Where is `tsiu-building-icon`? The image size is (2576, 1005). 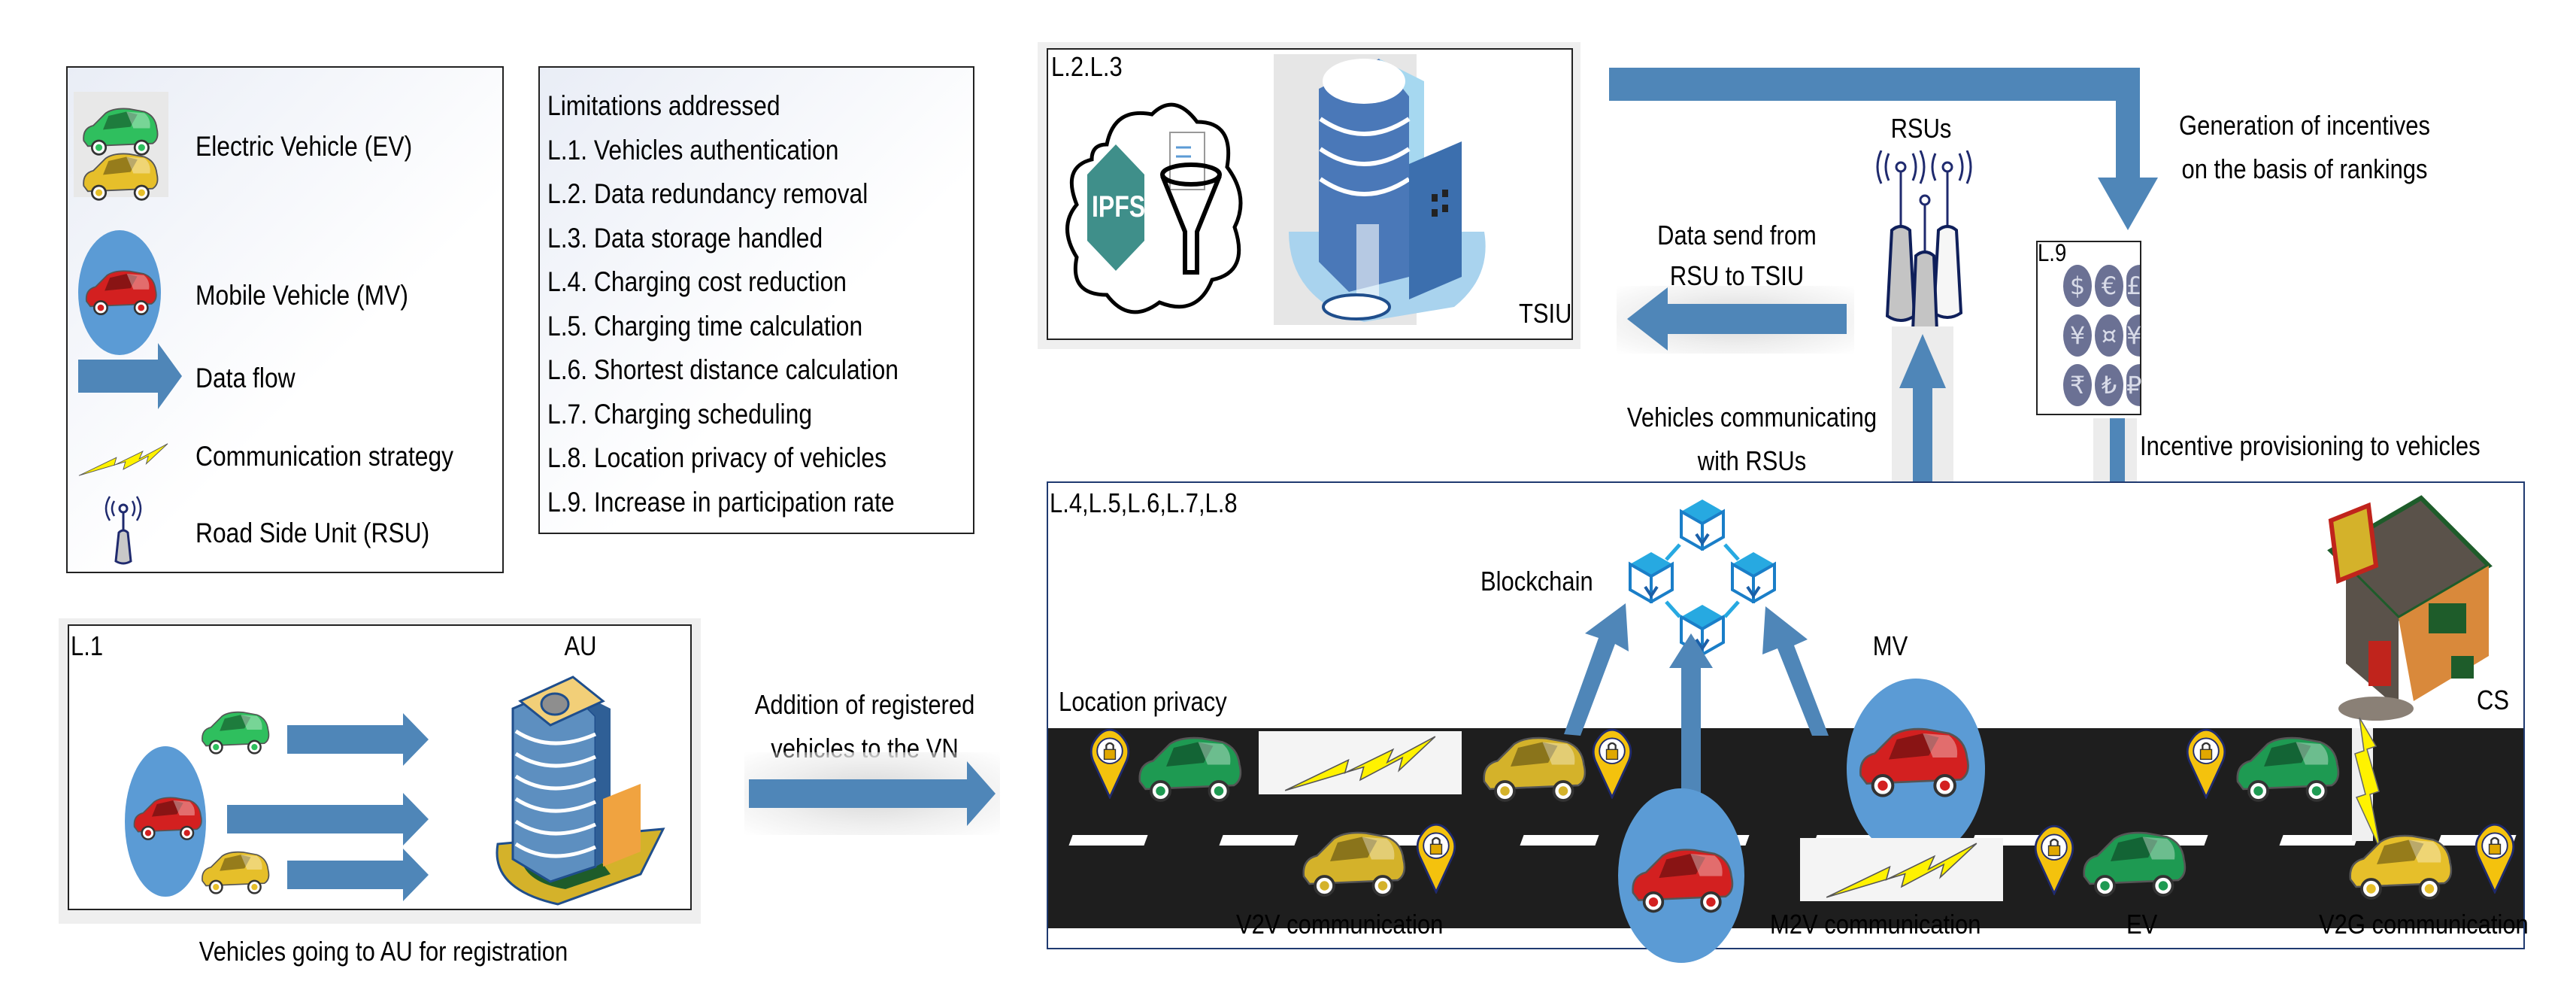
tsiu-building-icon is located at coordinates (1380, 189).